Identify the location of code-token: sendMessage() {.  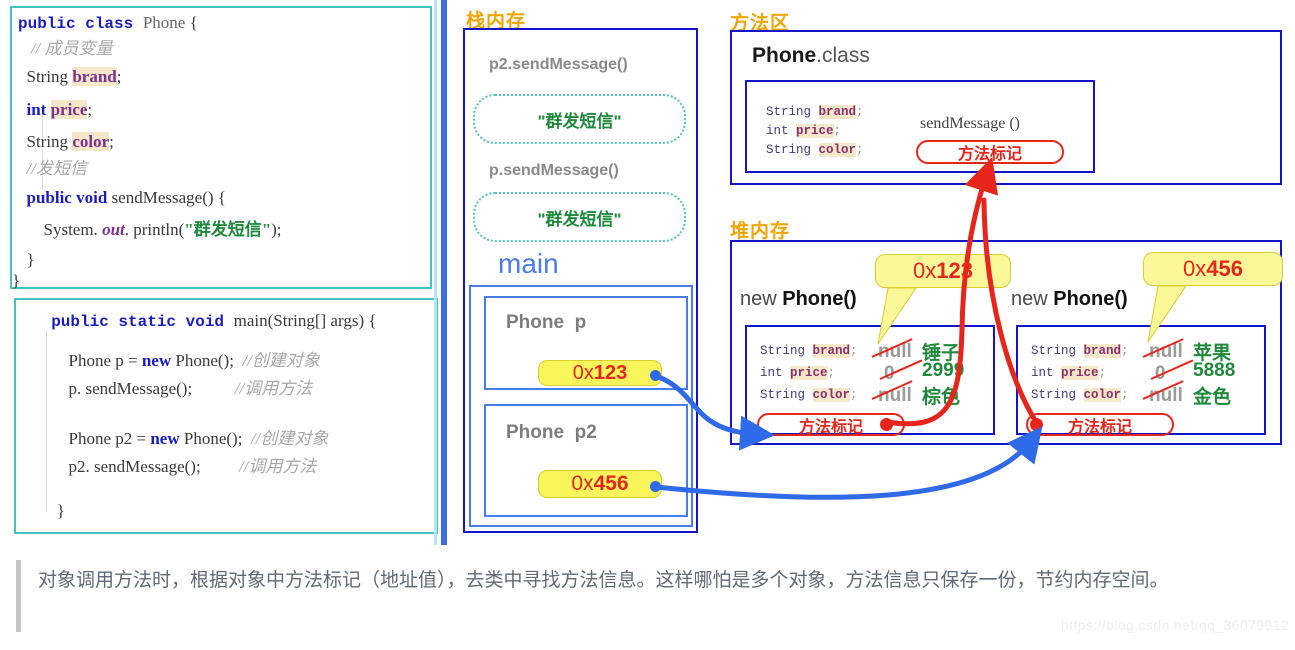
(168, 197).